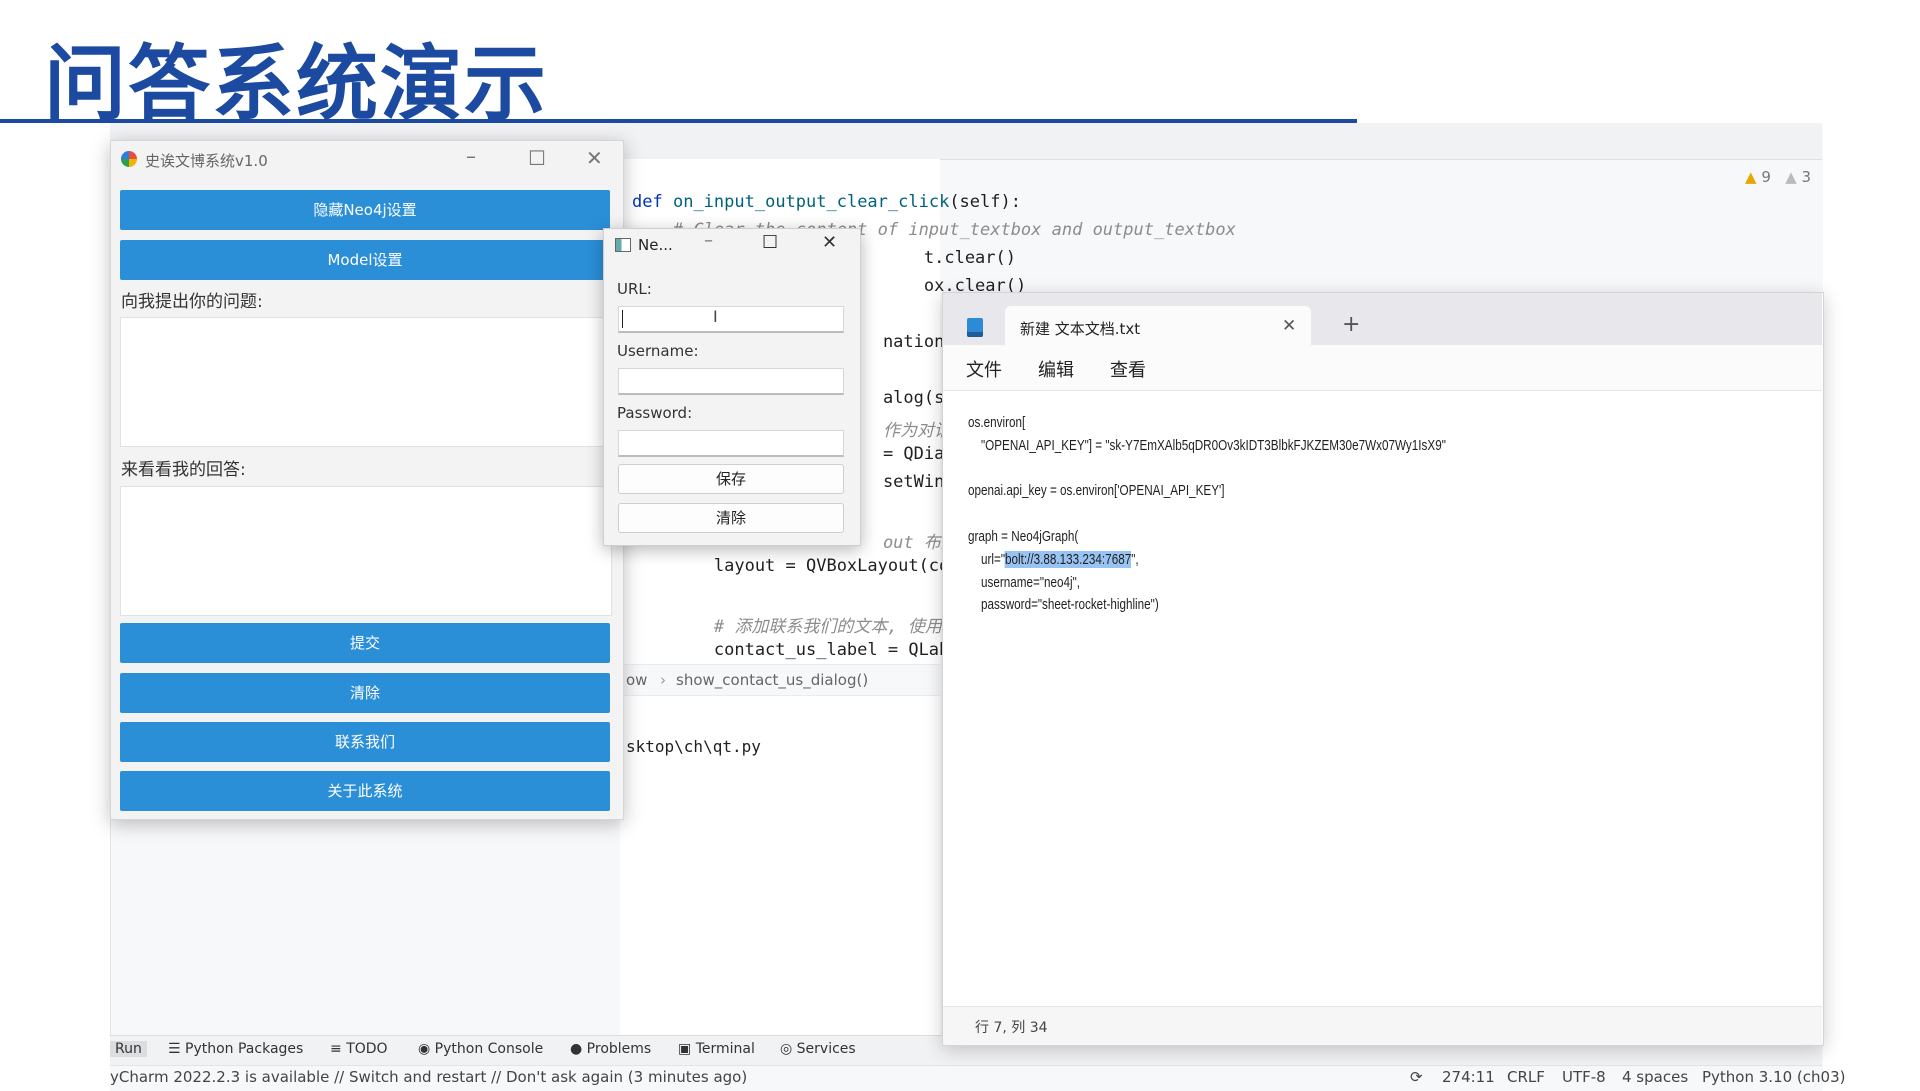  What do you see at coordinates (693, 746) in the screenshot?
I see `run-path: sktop\ch\qt.py` at bounding box center [693, 746].